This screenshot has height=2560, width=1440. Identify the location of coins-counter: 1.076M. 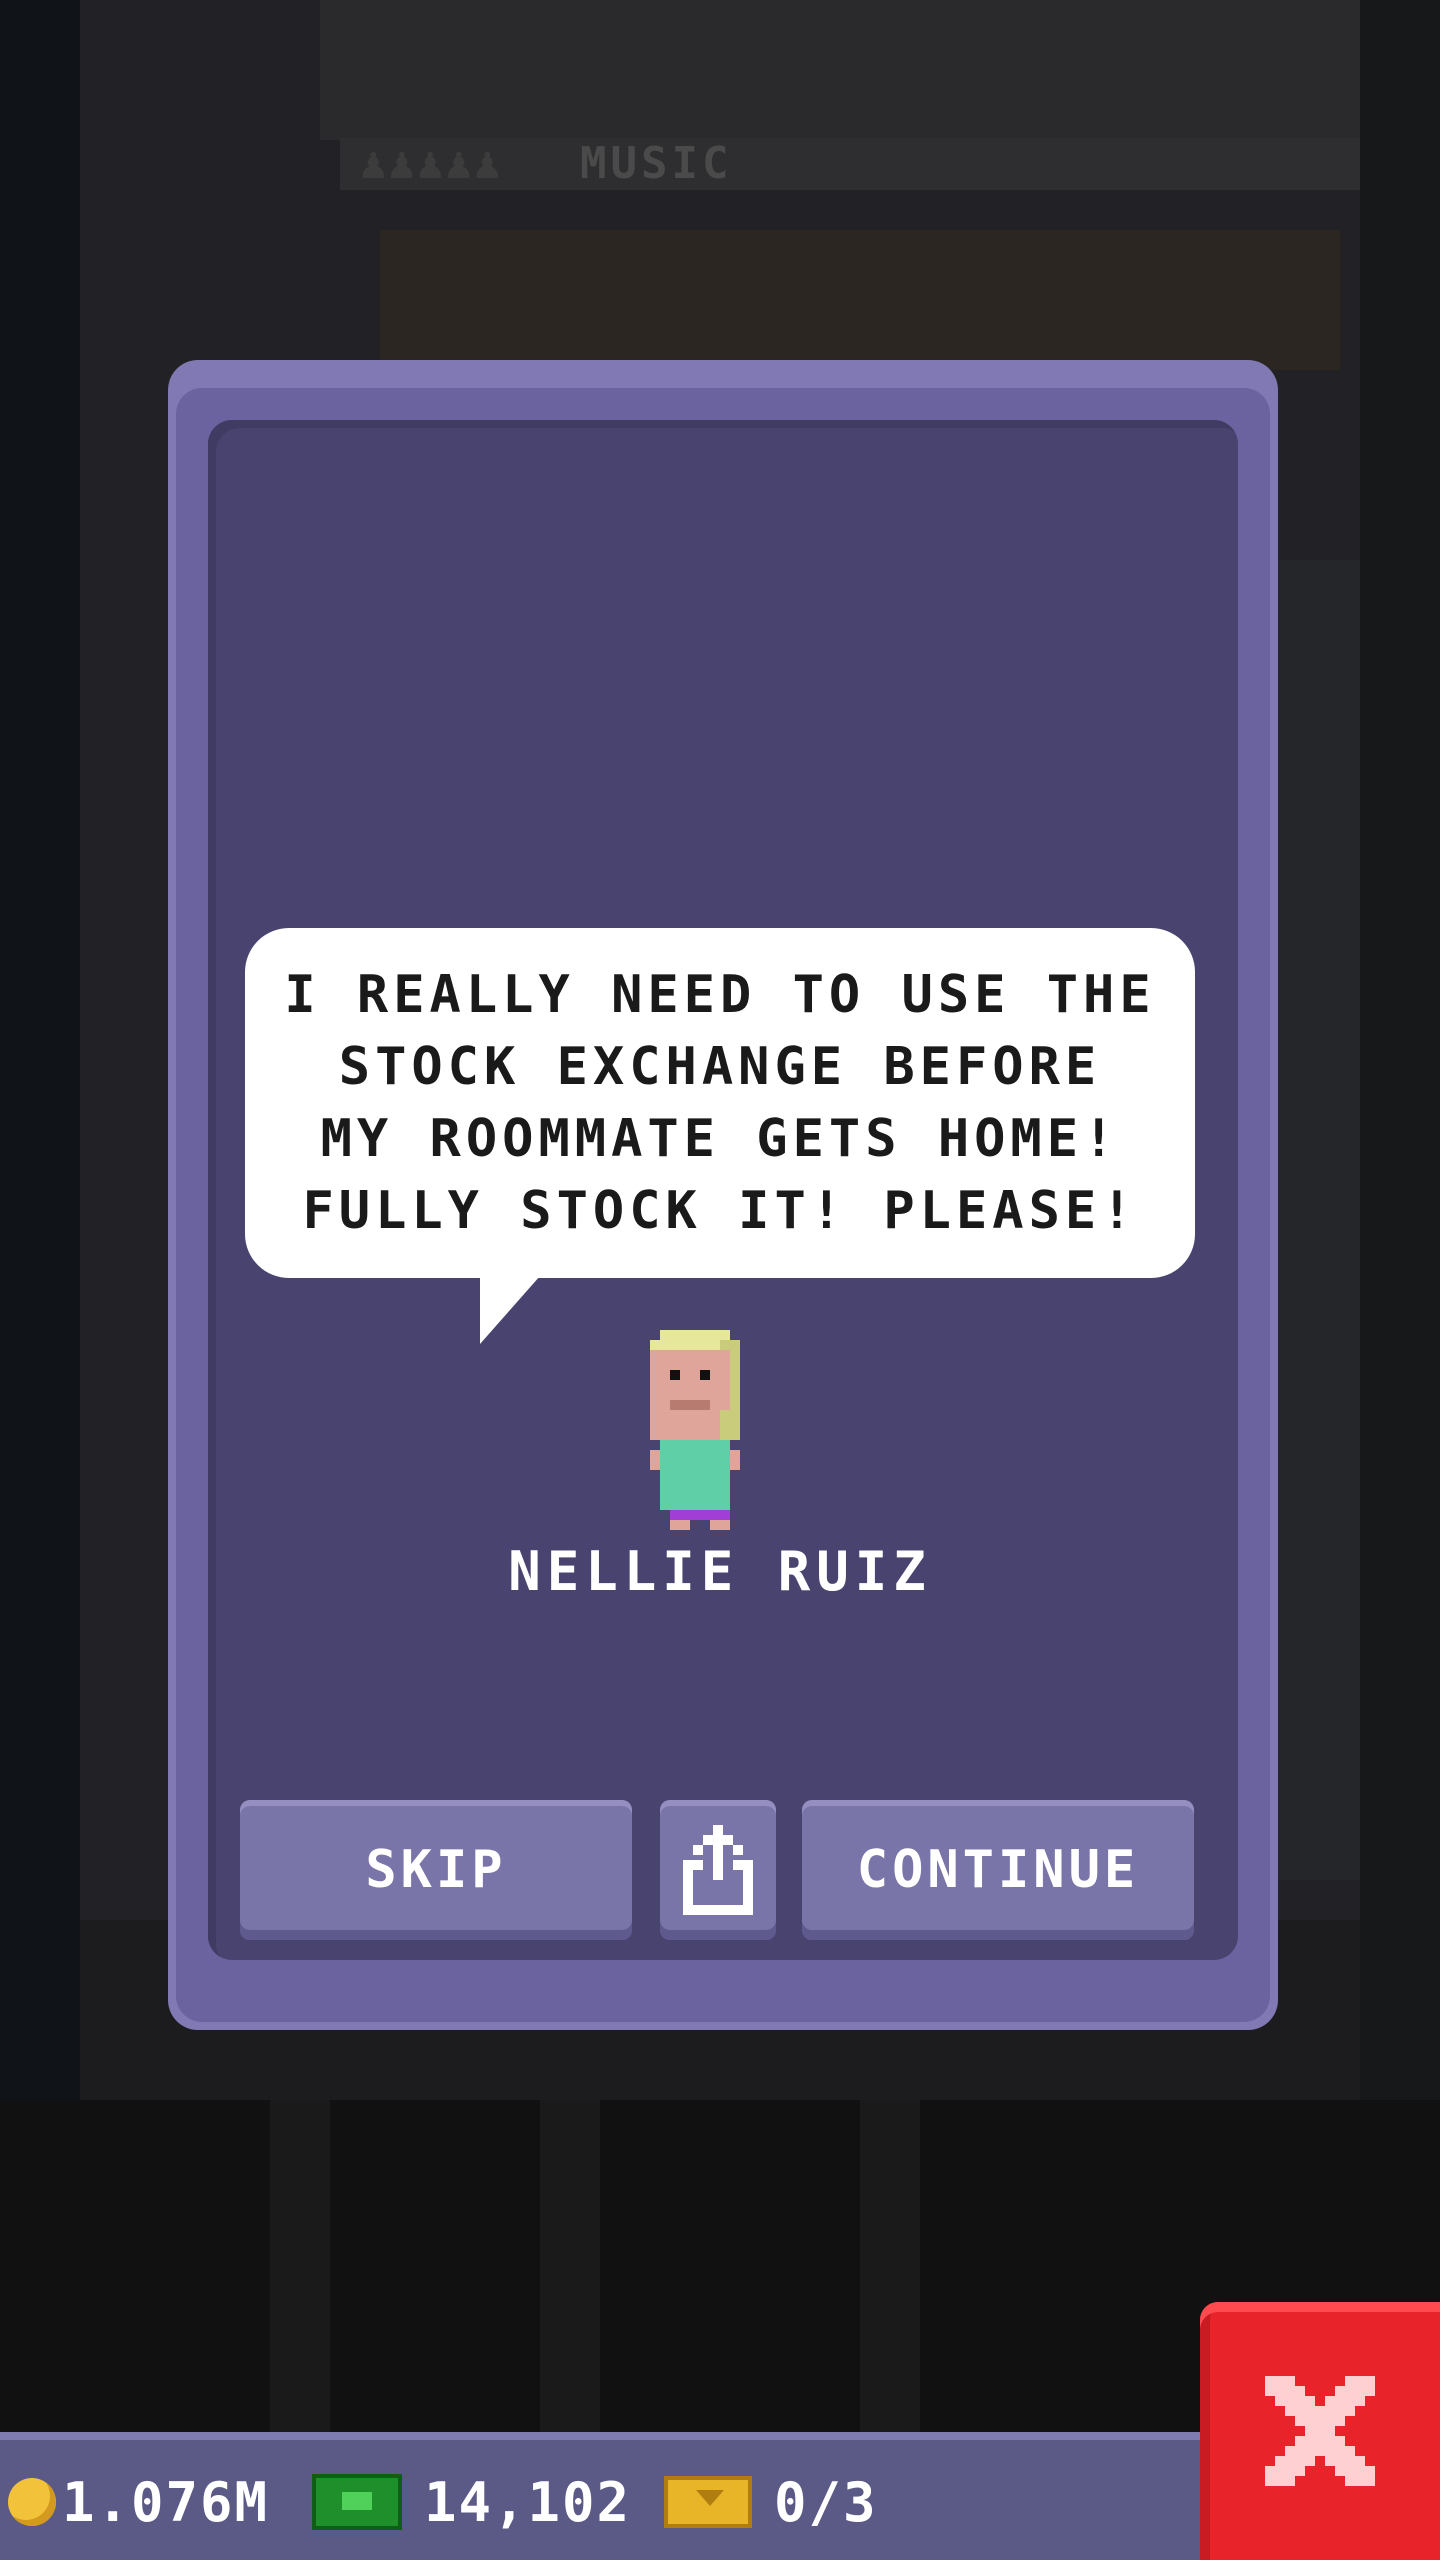
(138, 2502).